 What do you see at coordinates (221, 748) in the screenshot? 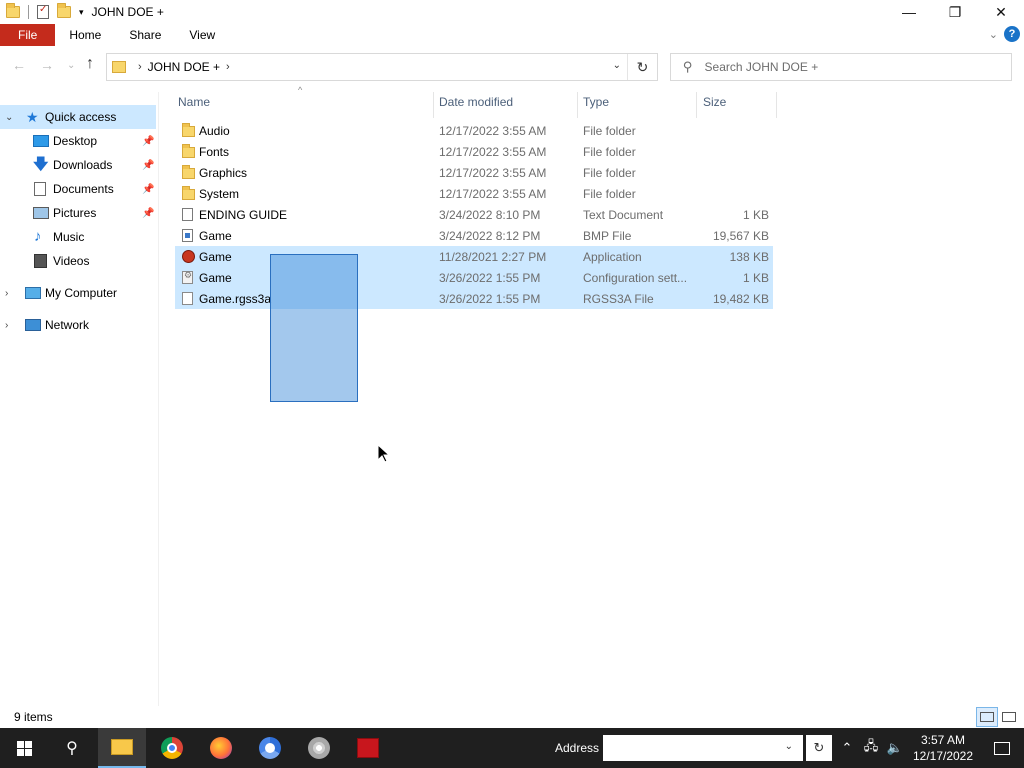
I see `taskbar-firefox` at bounding box center [221, 748].